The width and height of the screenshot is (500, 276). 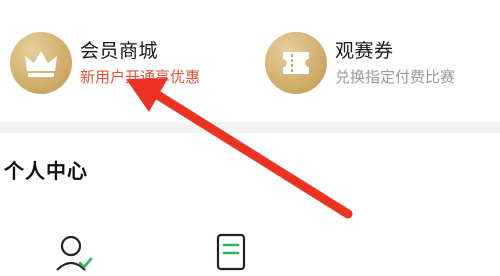 What do you see at coordinates (41, 63) in the screenshot?
I see `crown-icon` at bounding box center [41, 63].